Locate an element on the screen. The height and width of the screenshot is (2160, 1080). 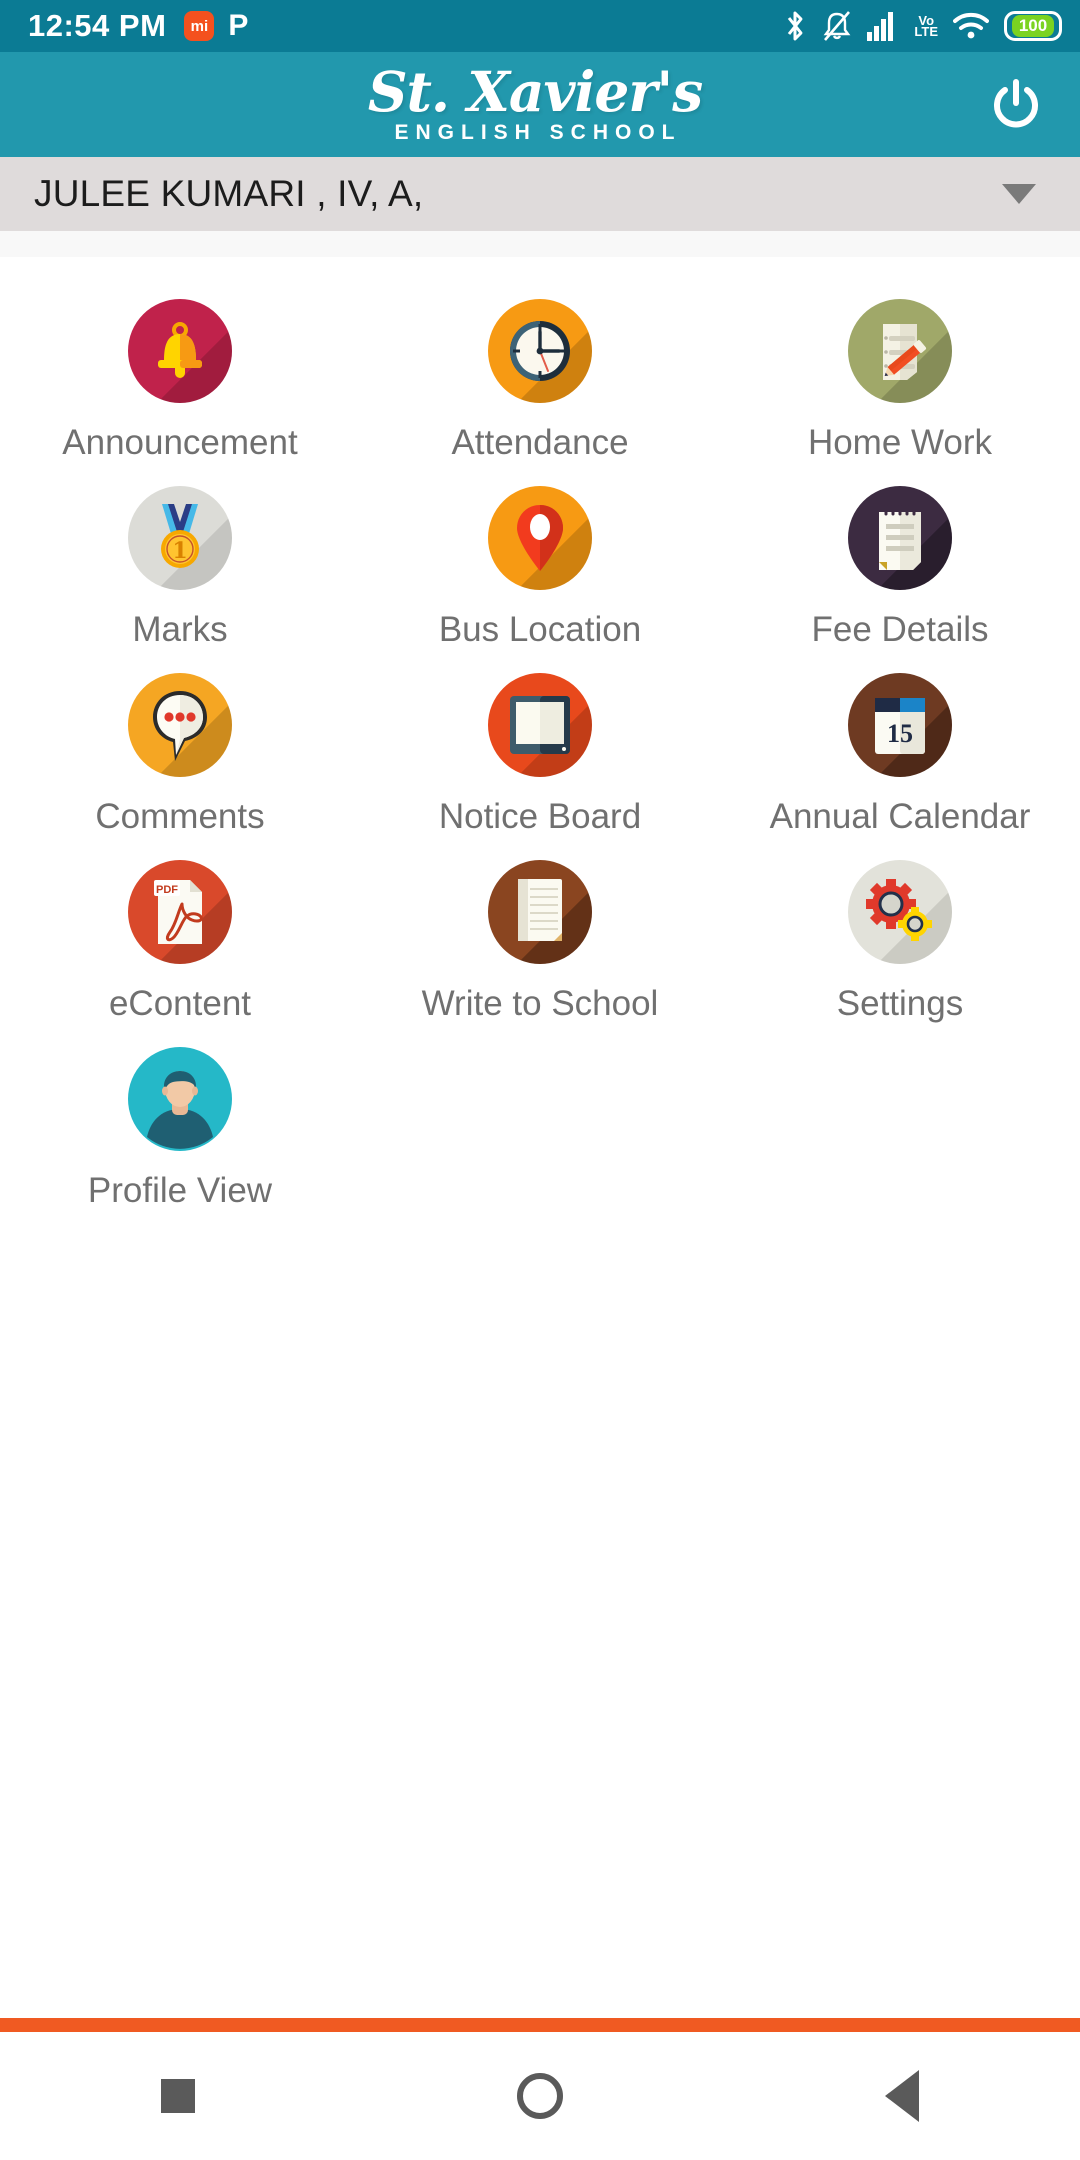
grid-item-home-work: Home Work is located at coordinates (900, 378).